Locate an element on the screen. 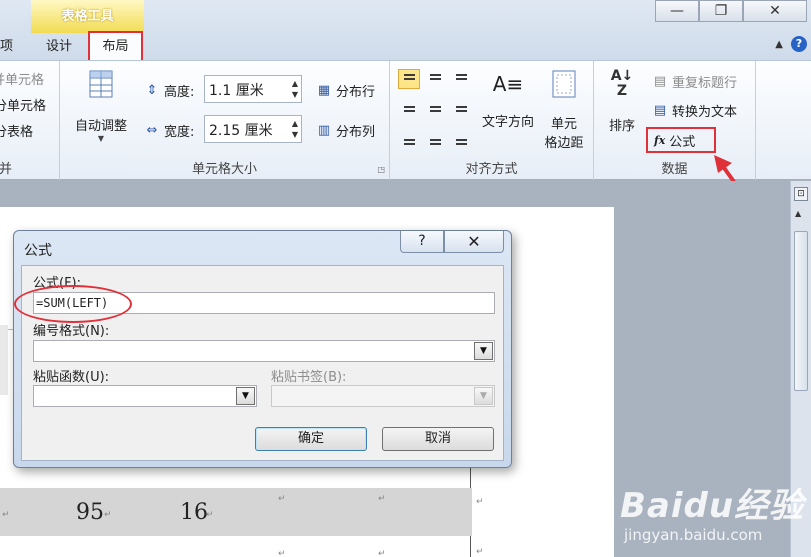 The width and height of the screenshot is (811, 557). ok-button: 确定 is located at coordinates (311, 439).